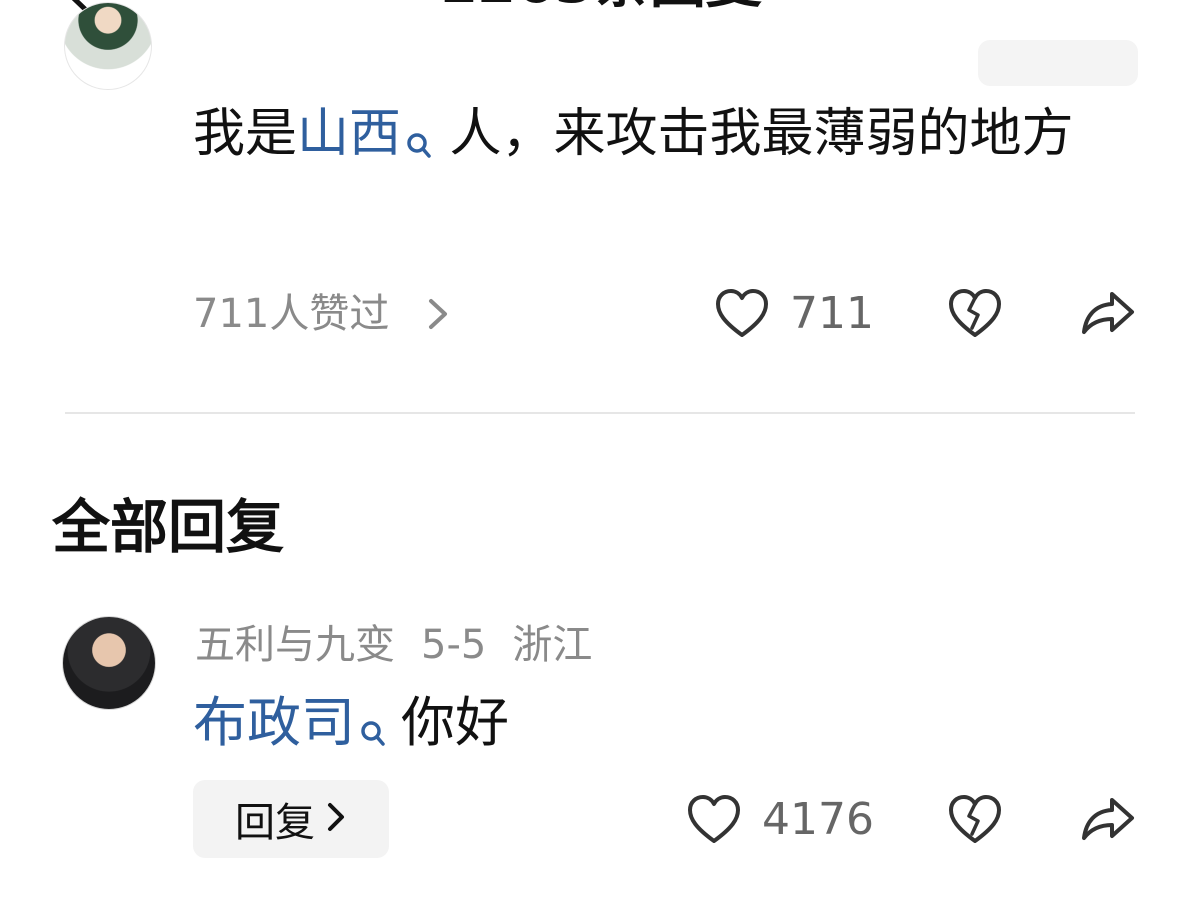 The image size is (1200, 900). I want to click on comment-text-after: 人，来攻击我最薄弱的地方, so click(753, 134).